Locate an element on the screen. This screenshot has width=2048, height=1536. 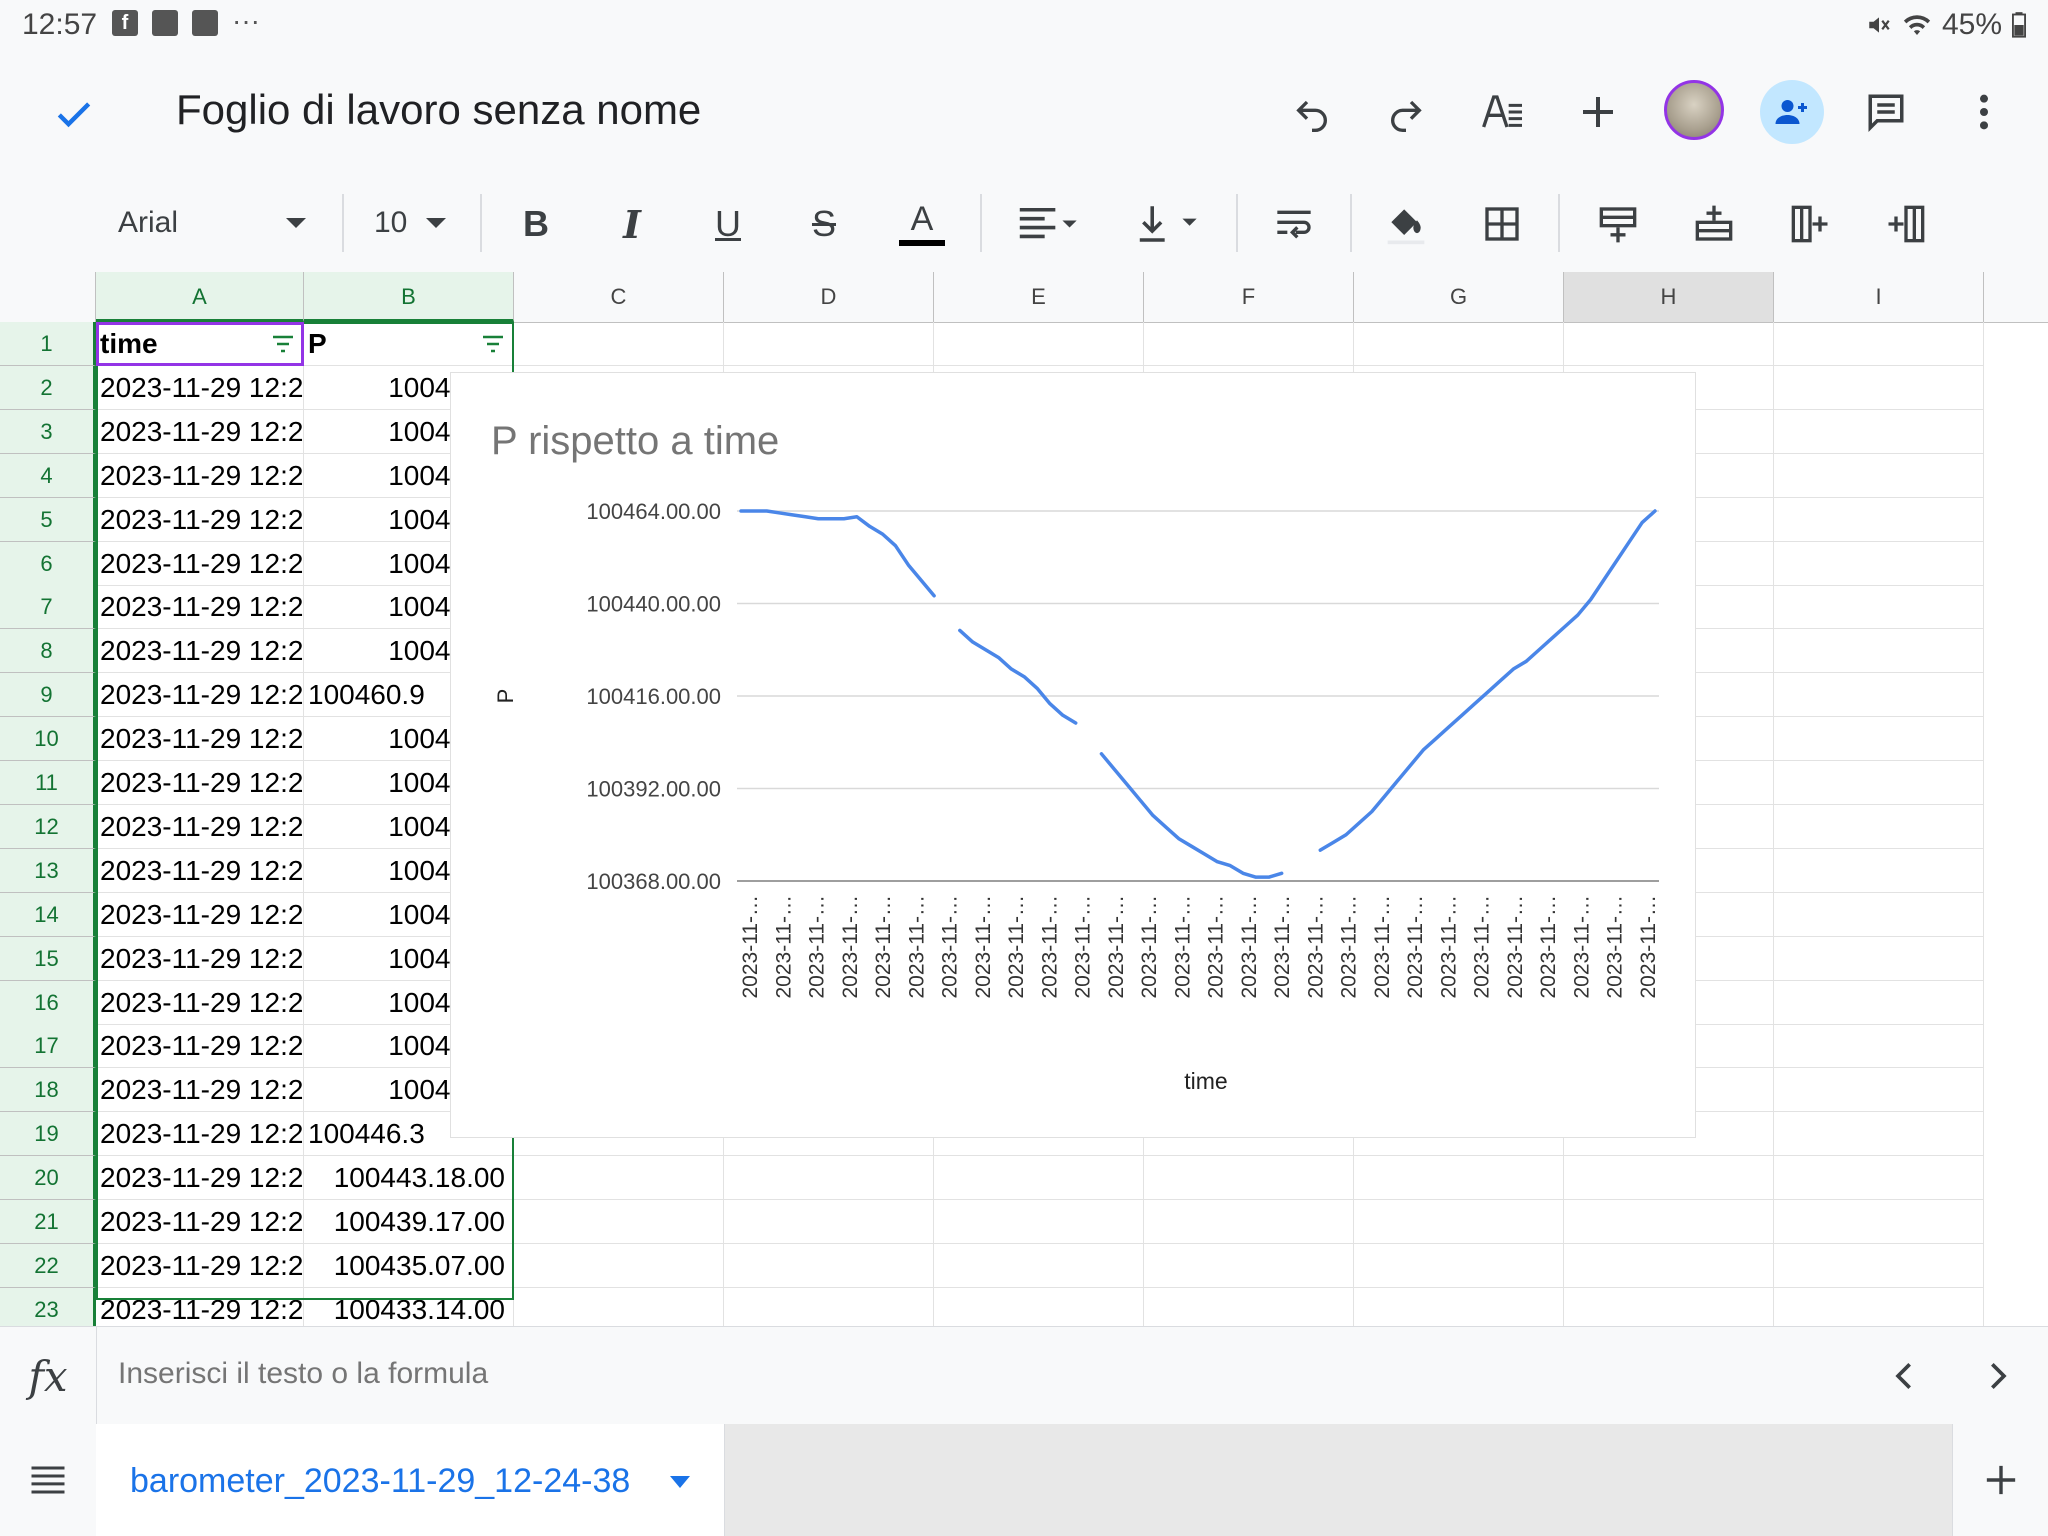
cell-p: 100435.07.00 is located at coordinates (409, 1265).